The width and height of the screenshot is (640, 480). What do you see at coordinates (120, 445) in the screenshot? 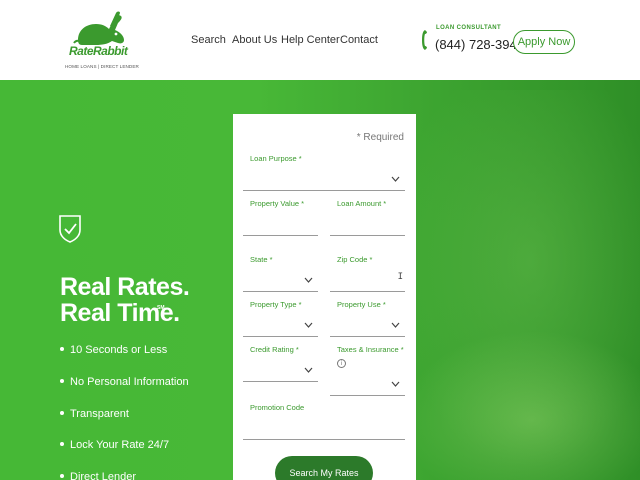
I see `feature-label: Lock Your Rate 24/7` at bounding box center [120, 445].